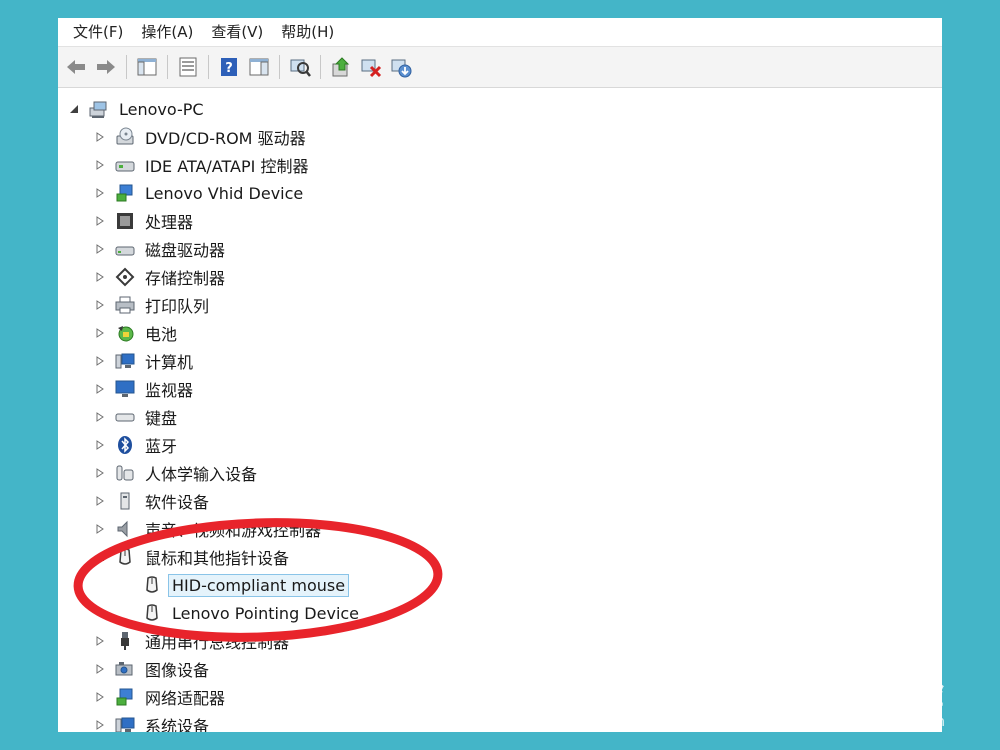  Describe the element at coordinates (500, 333) in the screenshot. I see `tree-item-battery: 电池` at that location.